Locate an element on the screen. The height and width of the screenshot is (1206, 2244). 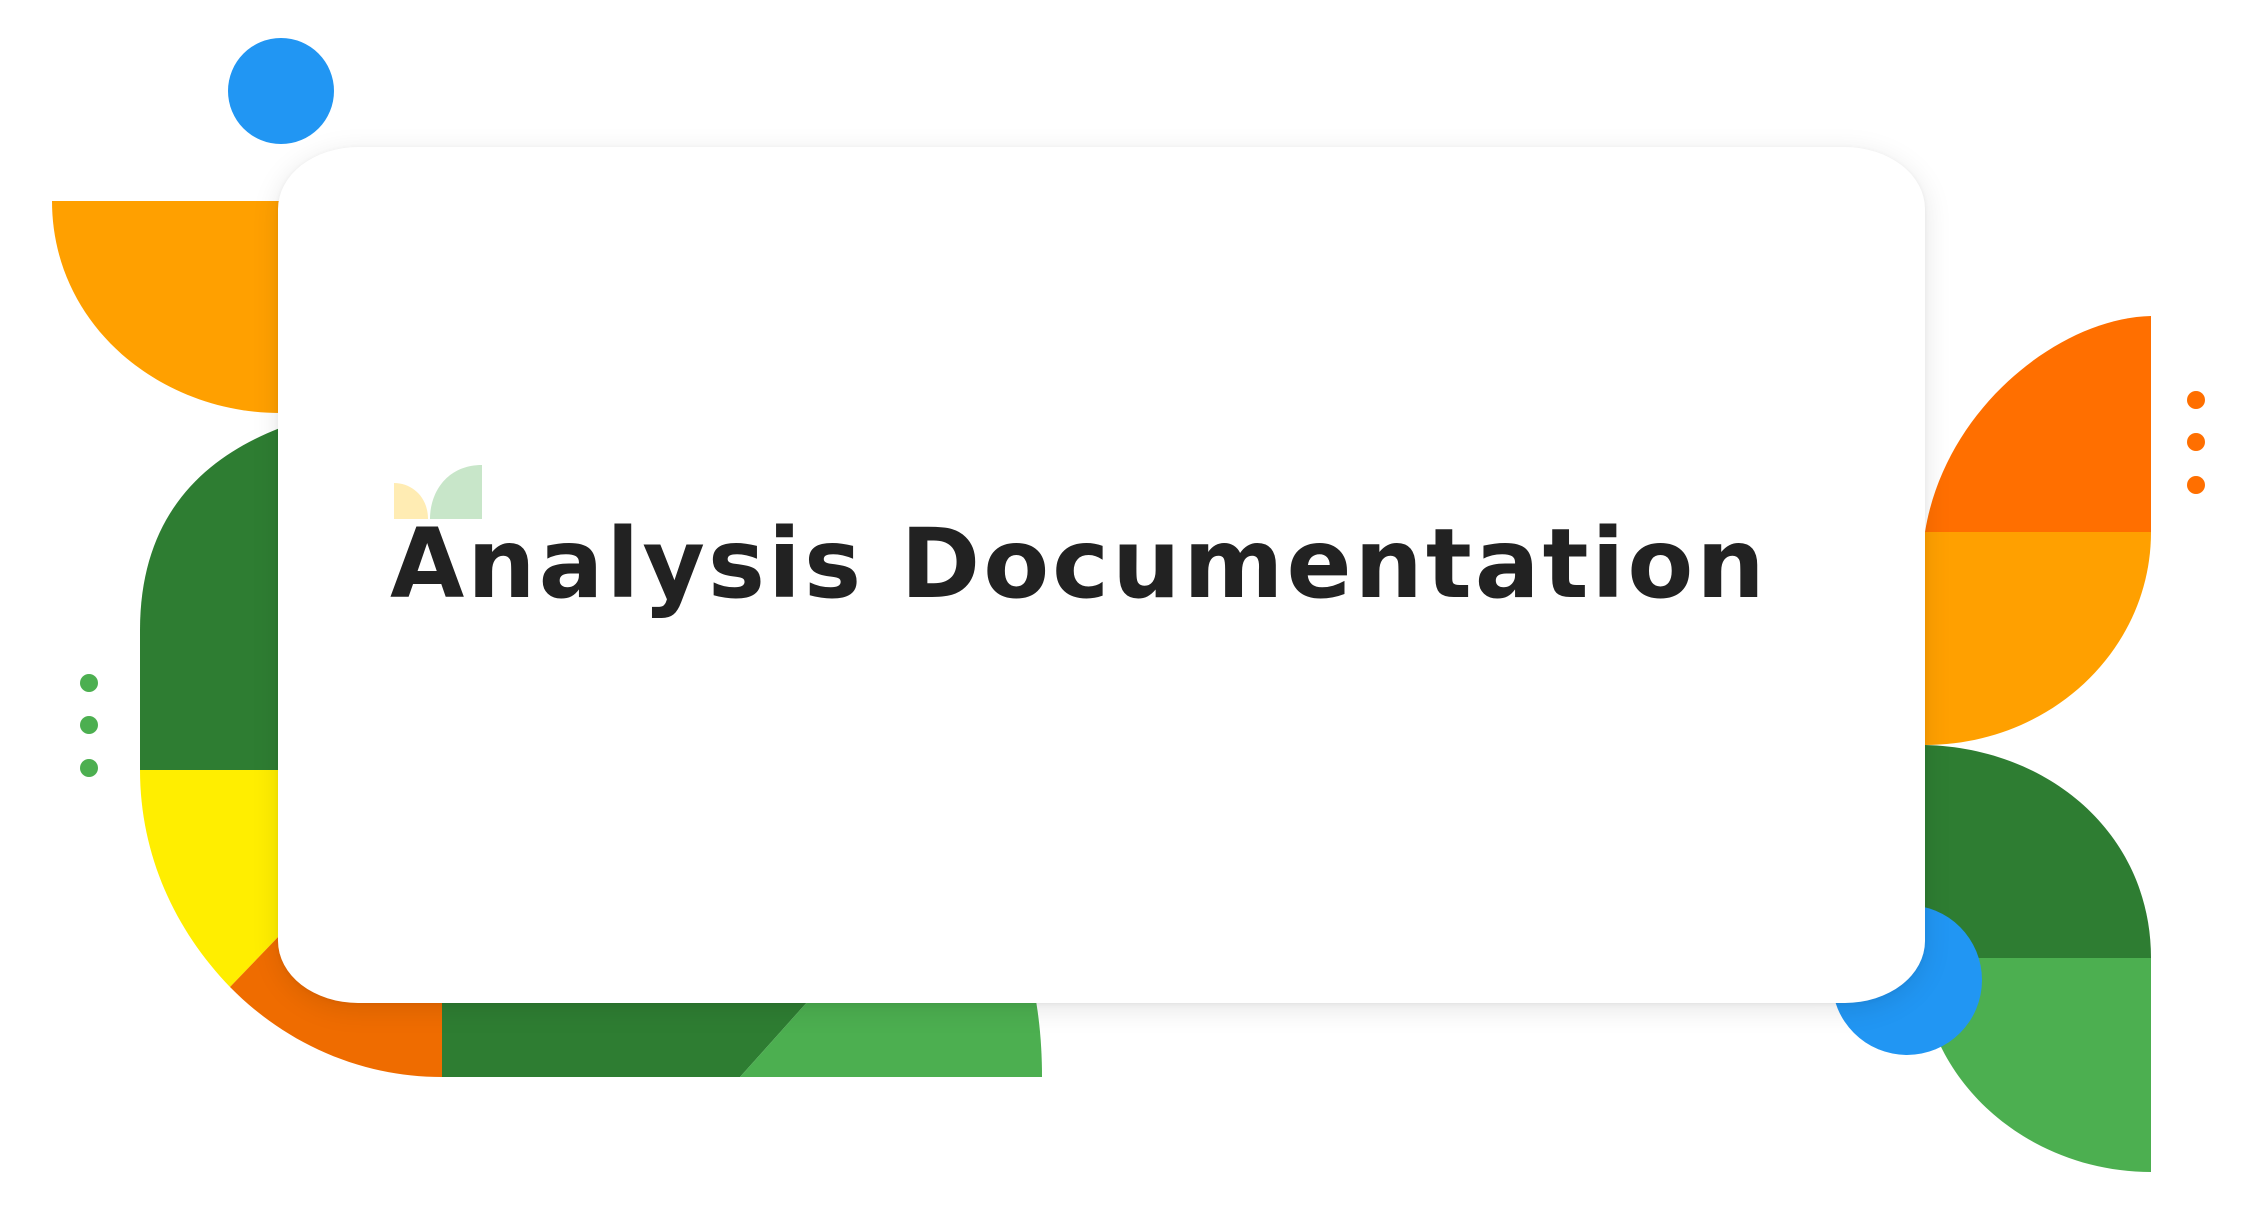
dark-green-quarter-left is located at coordinates (210, 599).